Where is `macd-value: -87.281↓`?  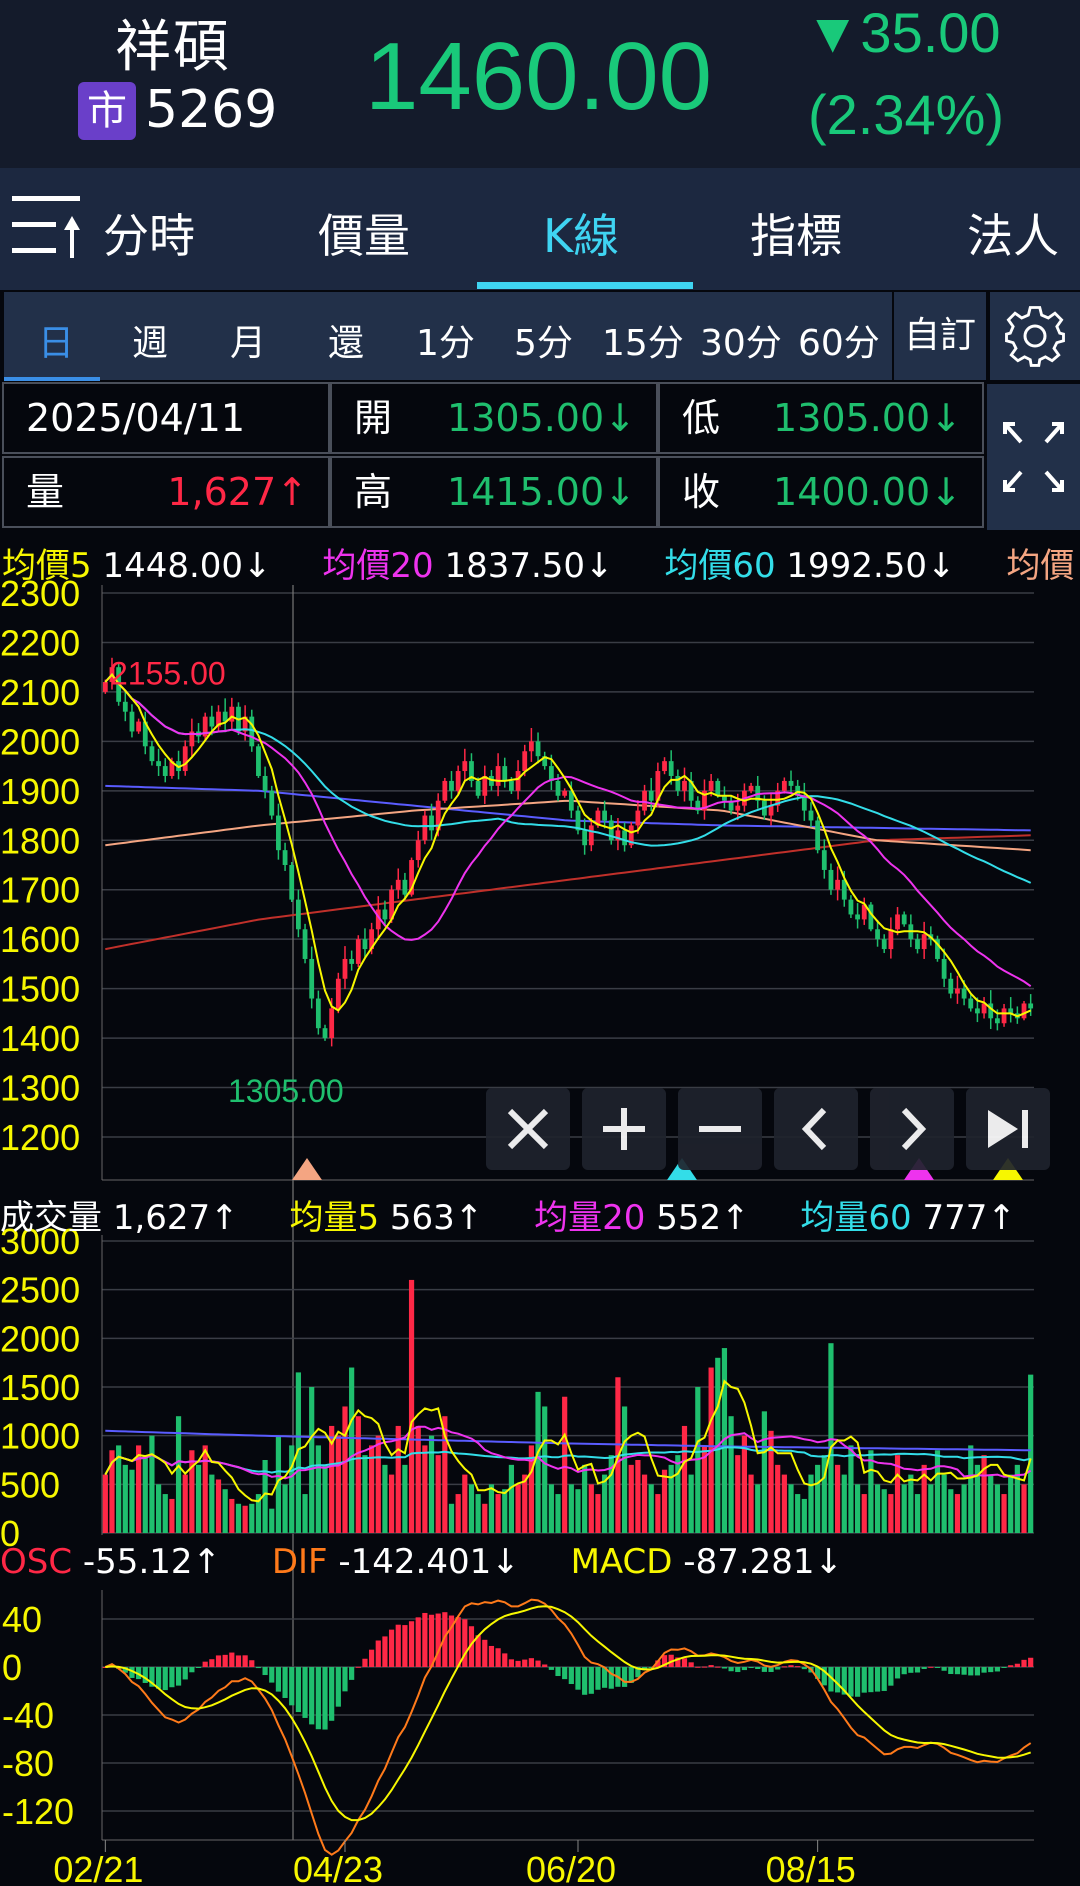
macd-value: -87.281↓ is located at coordinates (763, 1562).